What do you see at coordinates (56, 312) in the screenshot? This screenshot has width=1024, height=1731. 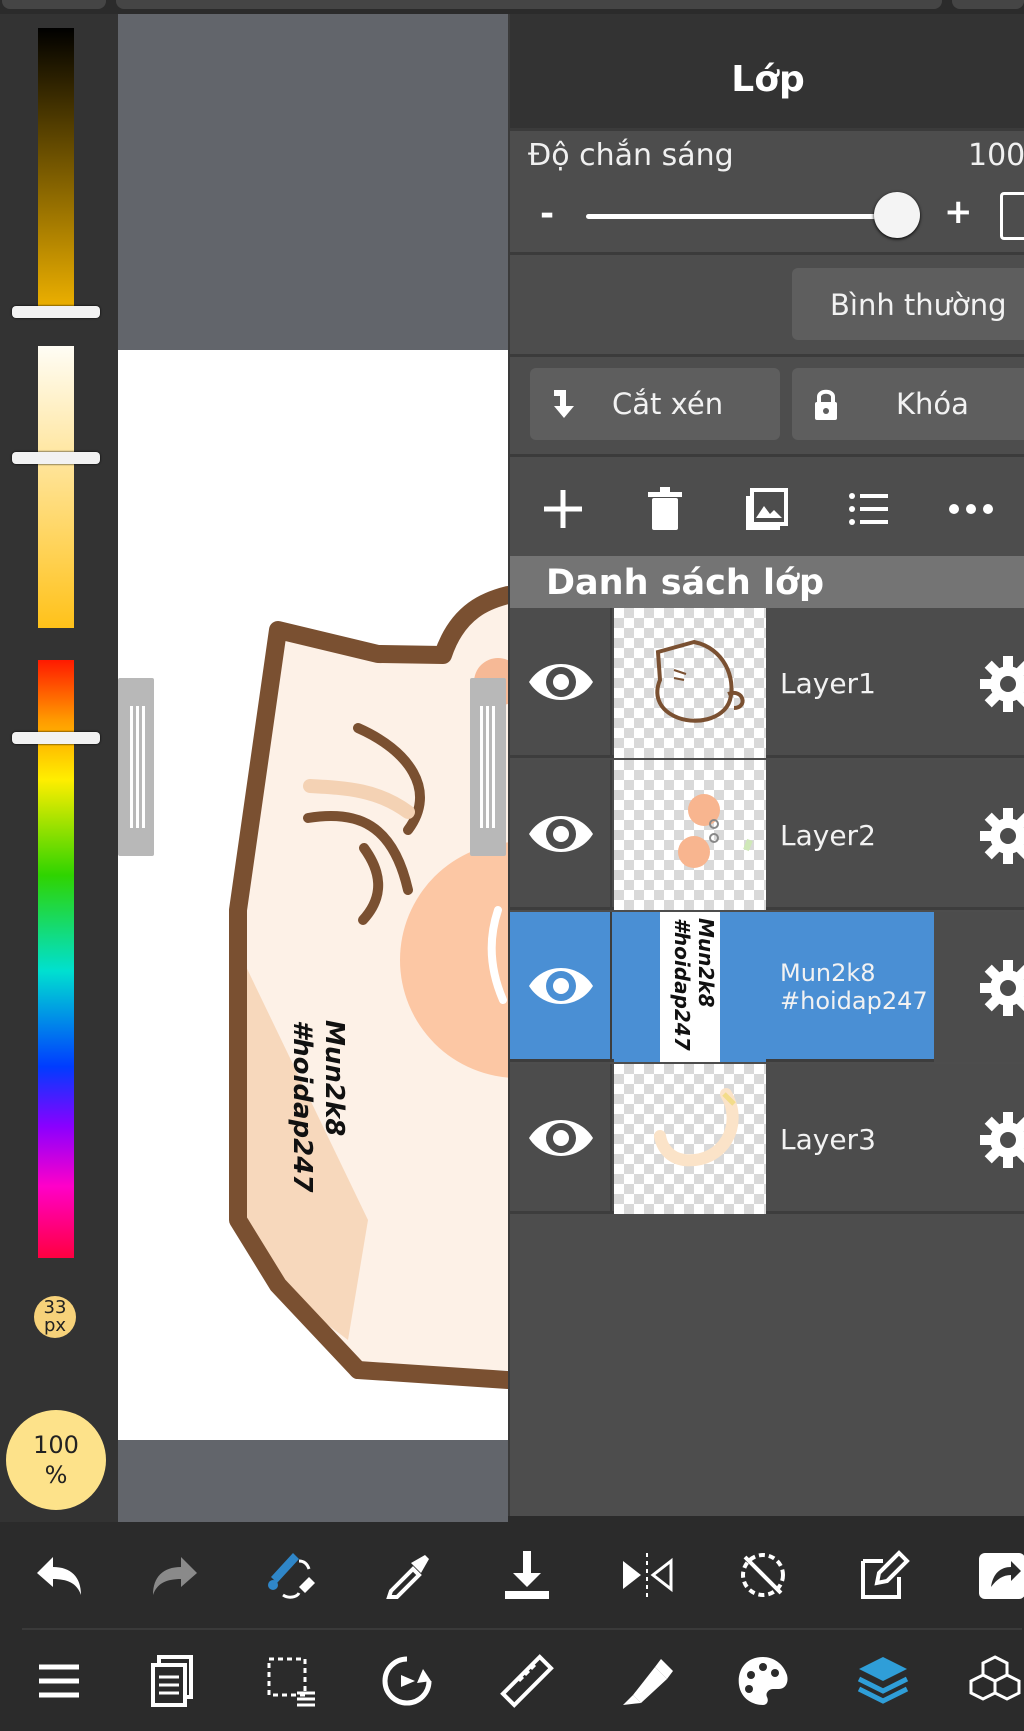 I see `brightness-handle` at bounding box center [56, 312].